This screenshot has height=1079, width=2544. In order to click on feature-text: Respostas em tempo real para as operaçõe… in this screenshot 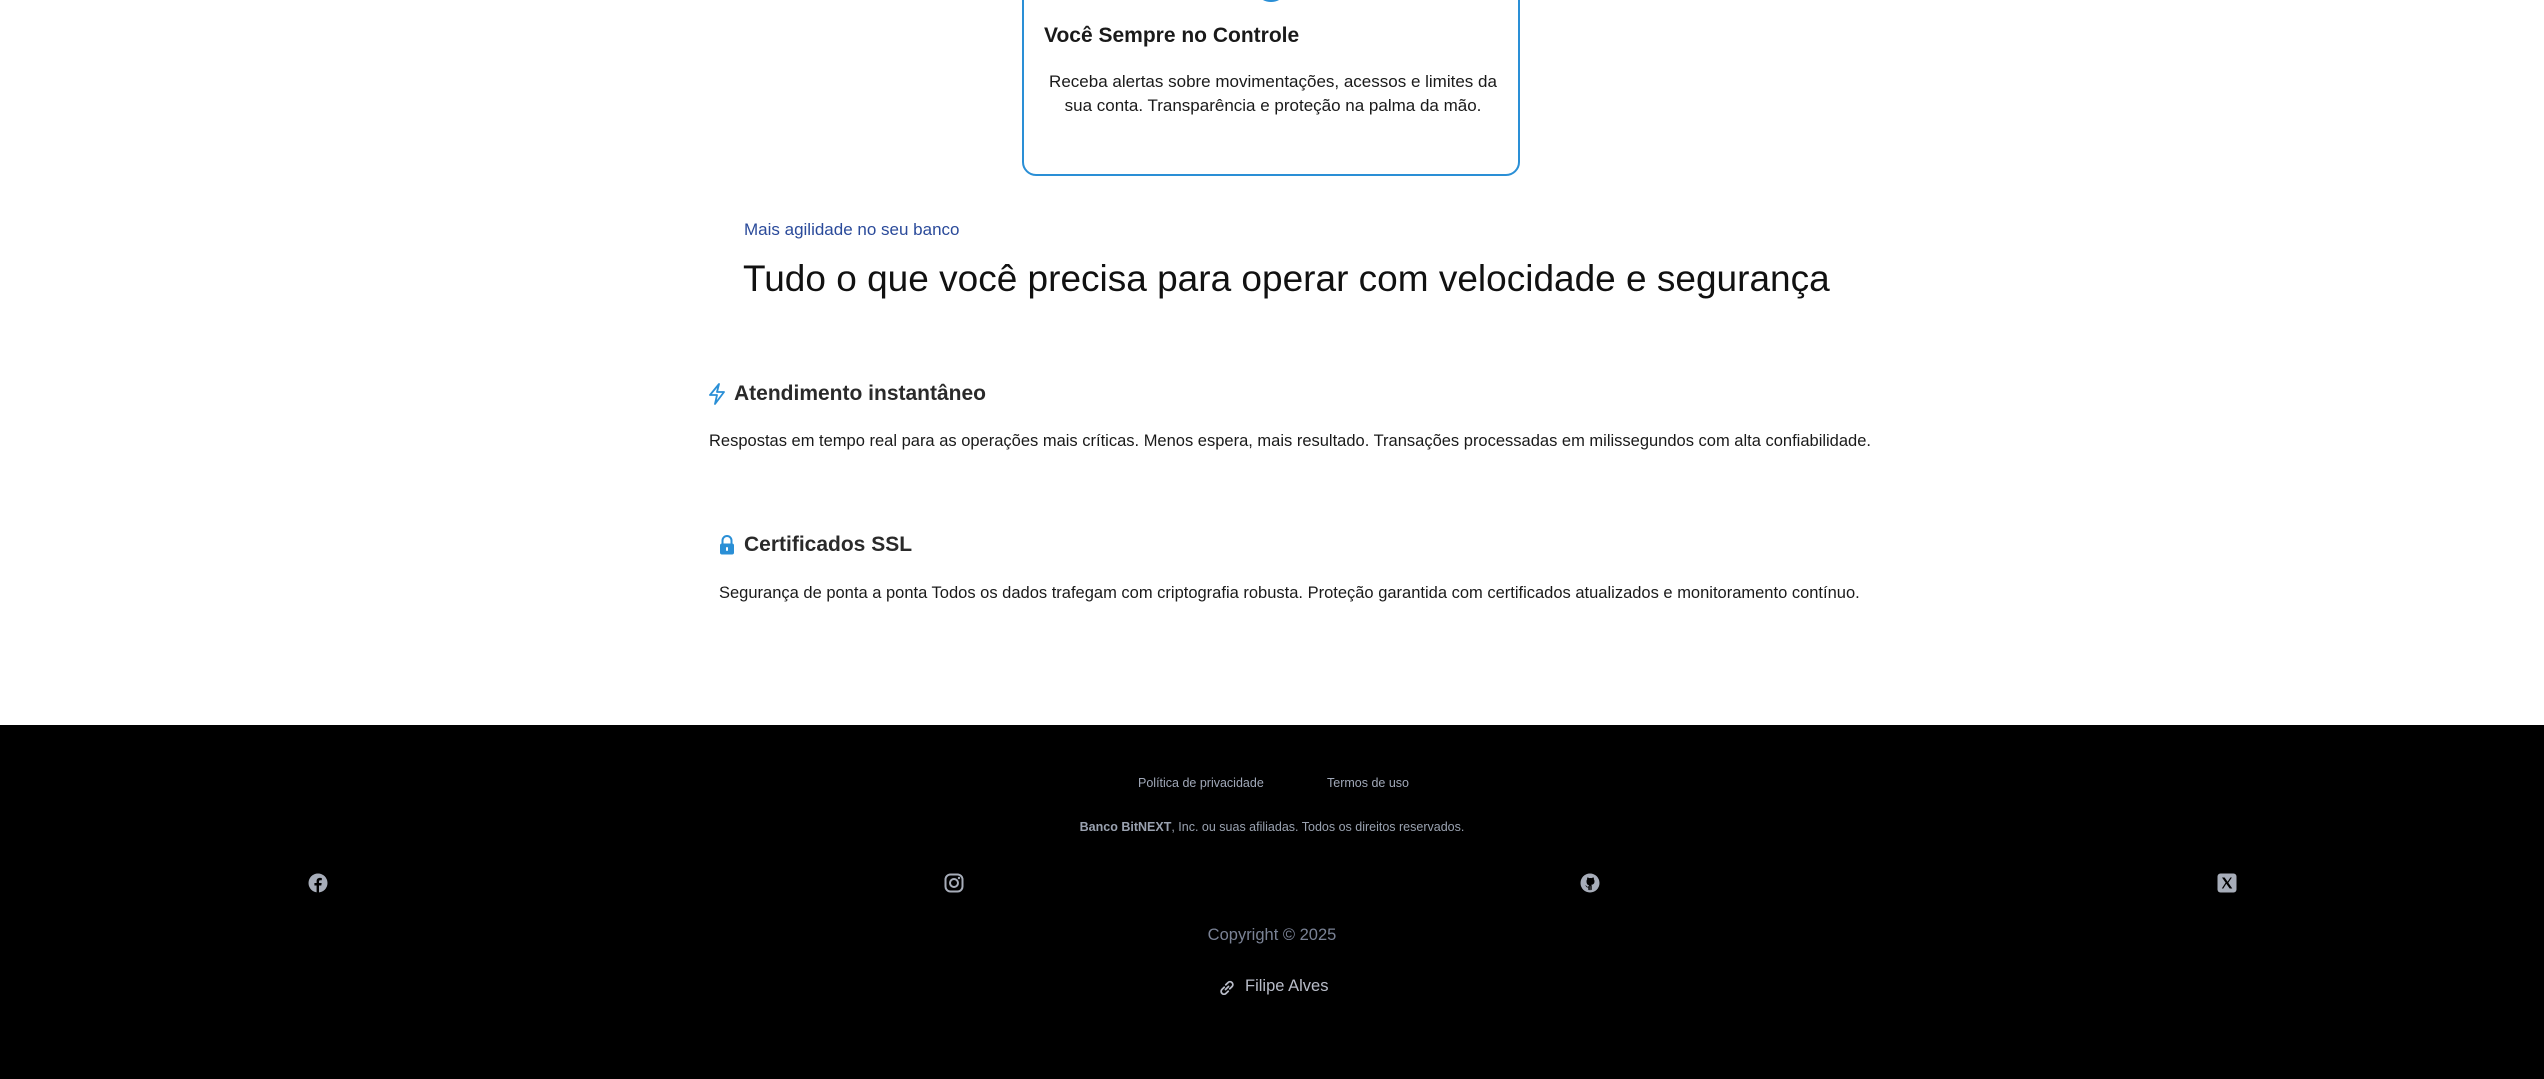, I will do `click(1290, 441)`.